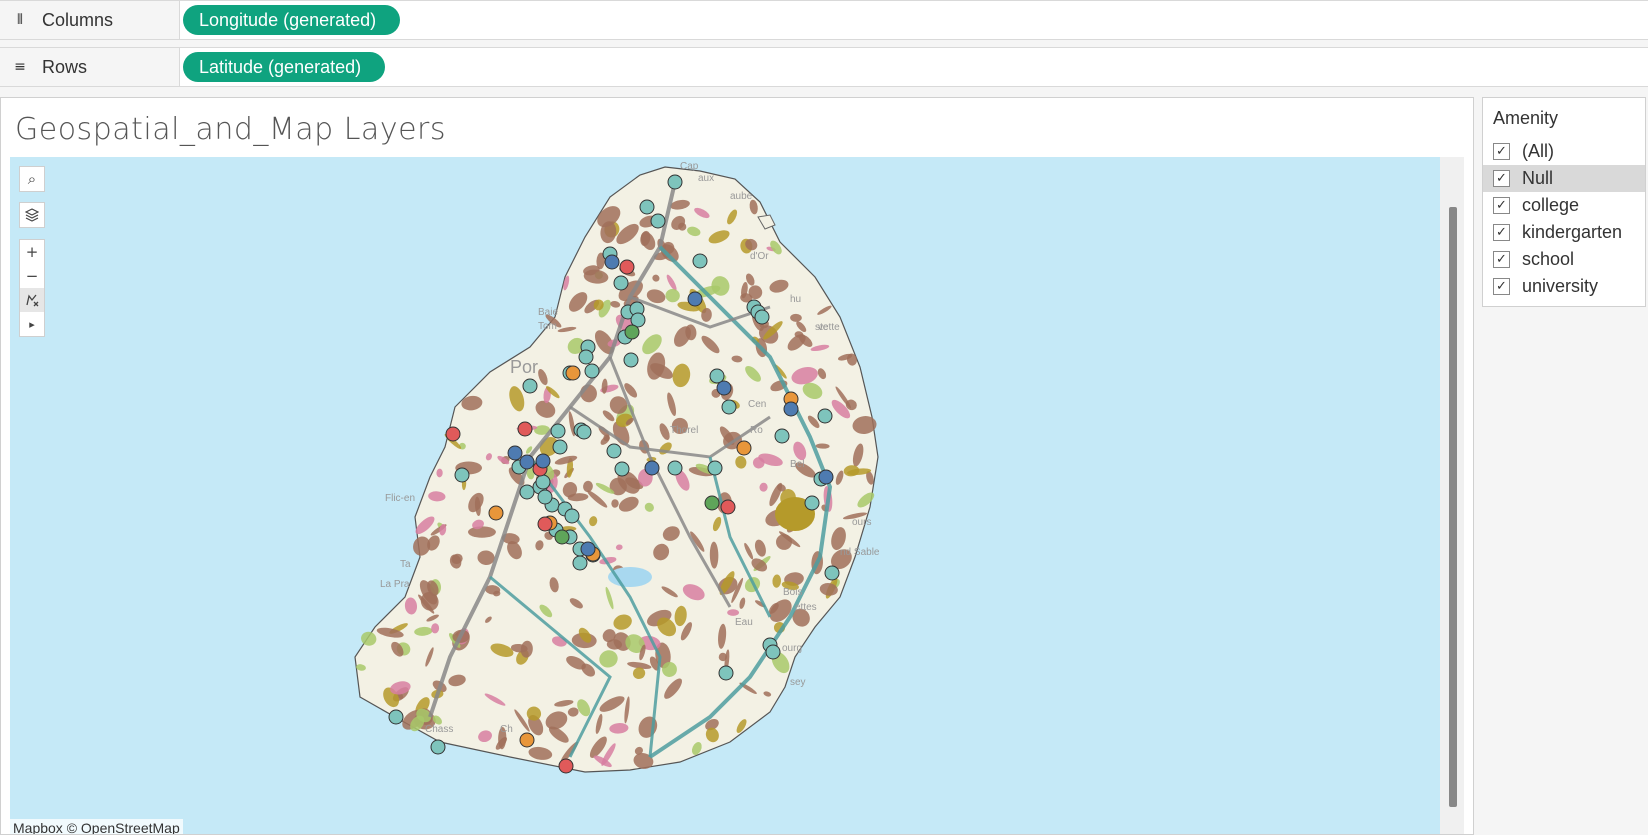 The width and height of the screenshot is (1648, 835). I want to click on place-label: Thorel, so click(684, 430).